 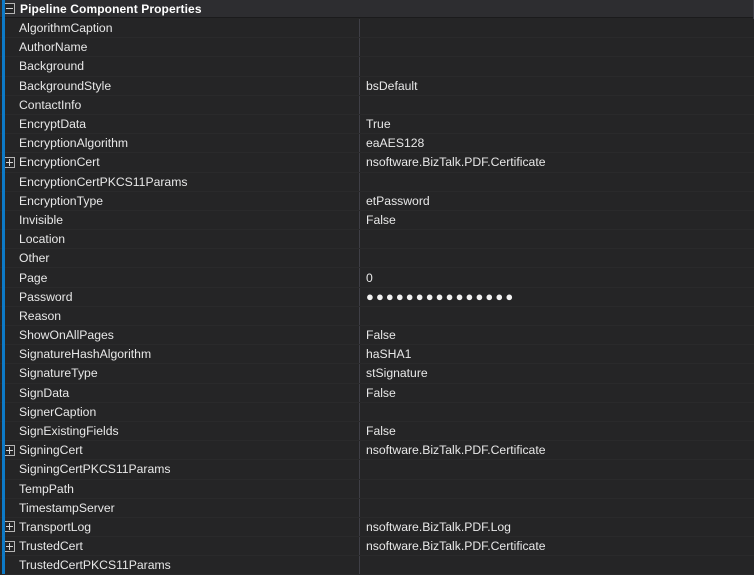 I want to click on property-name-cell: SignatureHashAlgorithm, so click(x=180, y=354).